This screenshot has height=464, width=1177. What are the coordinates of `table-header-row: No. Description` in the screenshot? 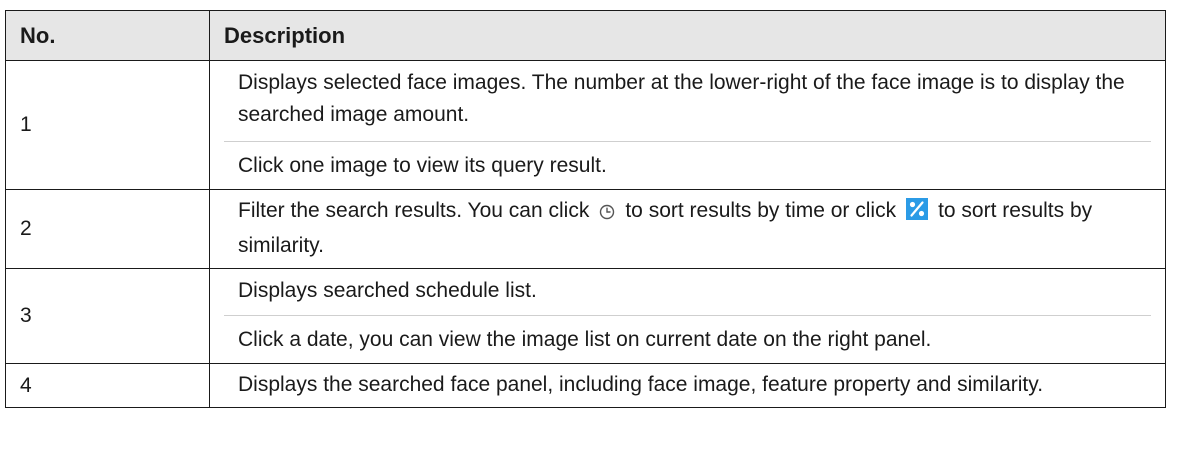 It's located at (585, 35).